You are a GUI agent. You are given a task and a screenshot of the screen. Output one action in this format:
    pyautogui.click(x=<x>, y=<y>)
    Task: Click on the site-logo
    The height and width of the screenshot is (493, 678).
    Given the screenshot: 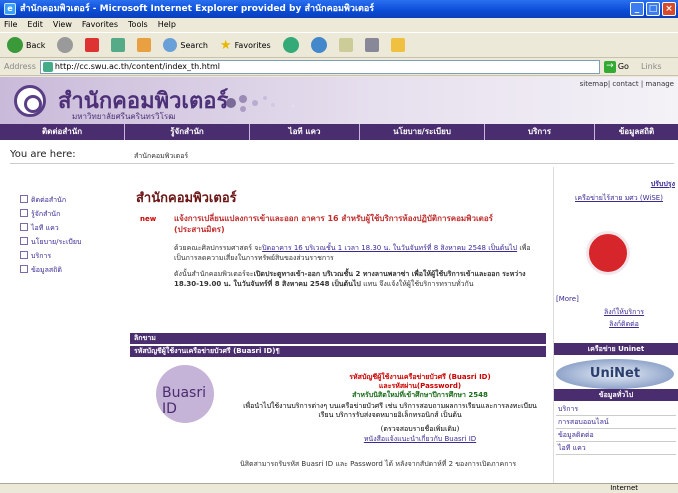 What is the action you would take?
    pyautogui.click(x=30, y=101)
    